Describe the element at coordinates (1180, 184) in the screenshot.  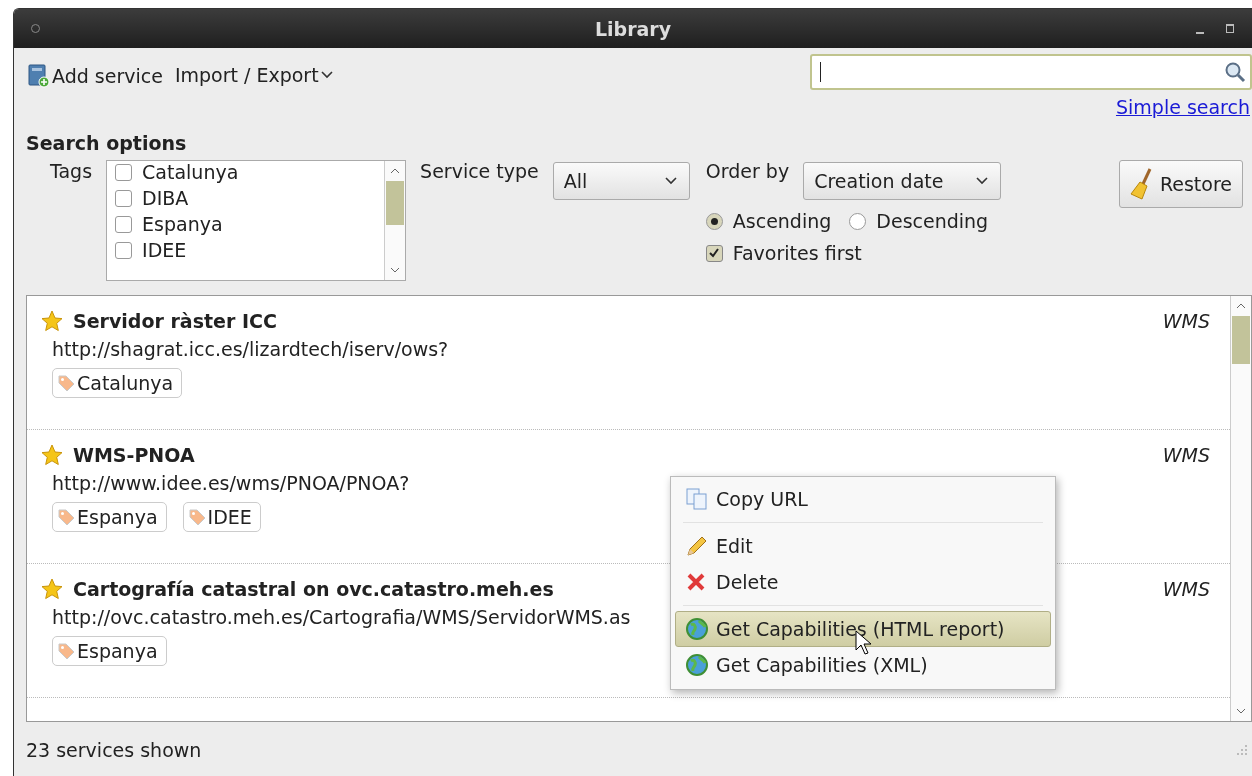
I see `restore-button: Restore` at that location.